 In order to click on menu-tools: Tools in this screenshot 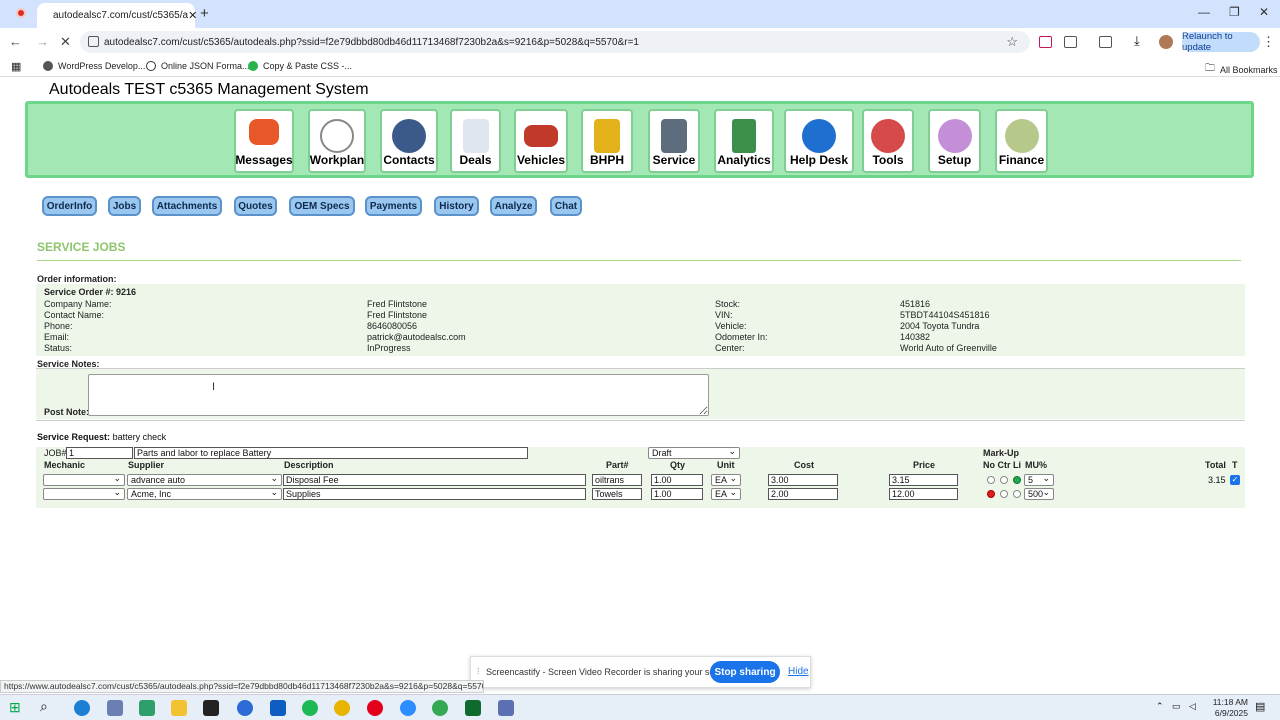, I will do `click(888, 141)`.